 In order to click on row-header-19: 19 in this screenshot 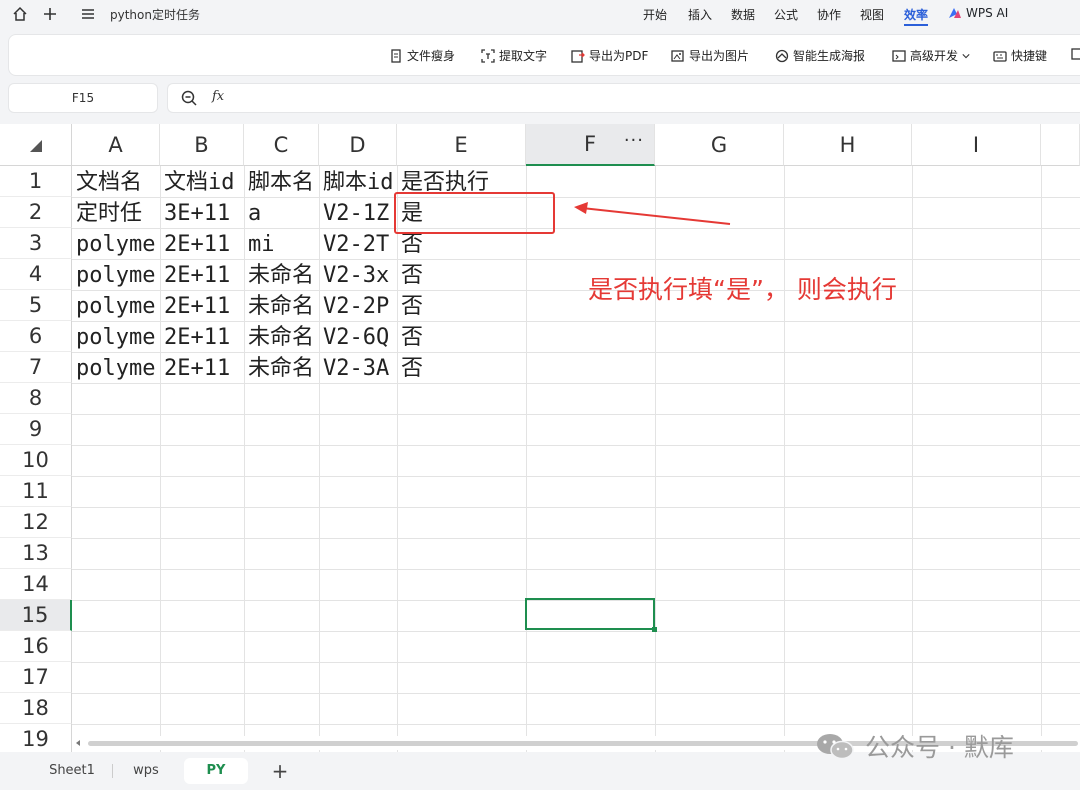, I will do `click(36, 738)`.